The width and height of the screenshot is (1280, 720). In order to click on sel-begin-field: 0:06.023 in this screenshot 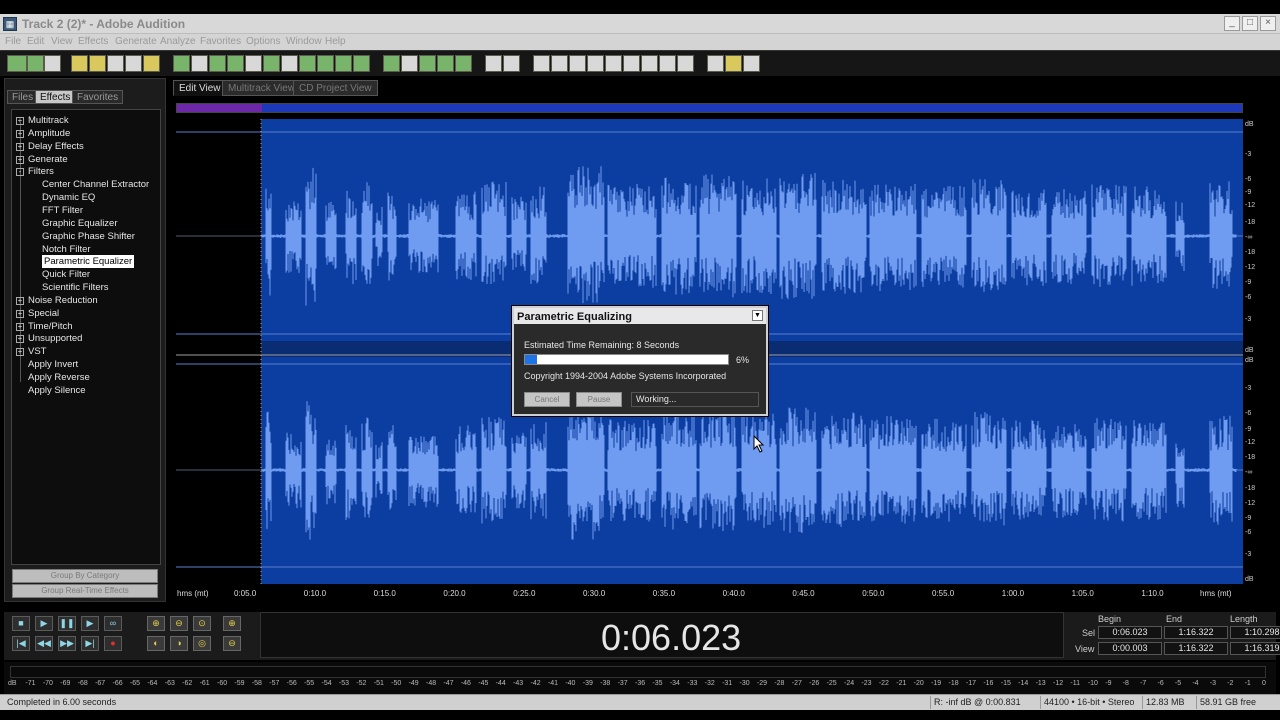, I will do `click(1130, 632)`.